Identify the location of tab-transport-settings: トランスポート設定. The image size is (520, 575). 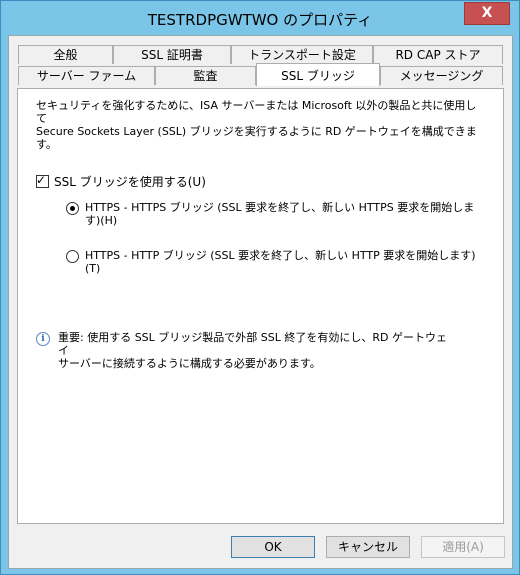
(302, 54).